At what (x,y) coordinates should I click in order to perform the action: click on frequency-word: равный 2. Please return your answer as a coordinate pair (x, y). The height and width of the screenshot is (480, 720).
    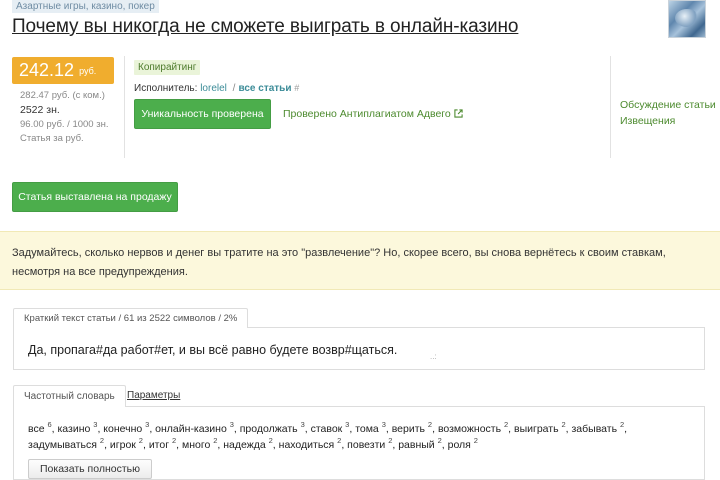
    Looking at the image, I should click on (420, 443).